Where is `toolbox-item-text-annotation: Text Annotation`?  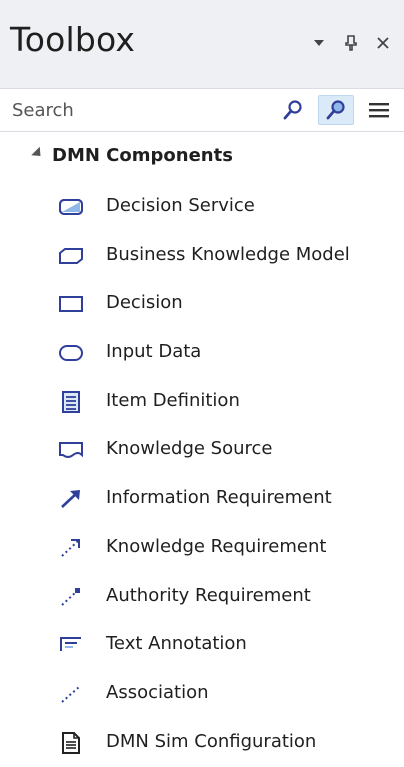 toolbox-item-text-annotation: Text Annotation is located at coordinates (202, 645).